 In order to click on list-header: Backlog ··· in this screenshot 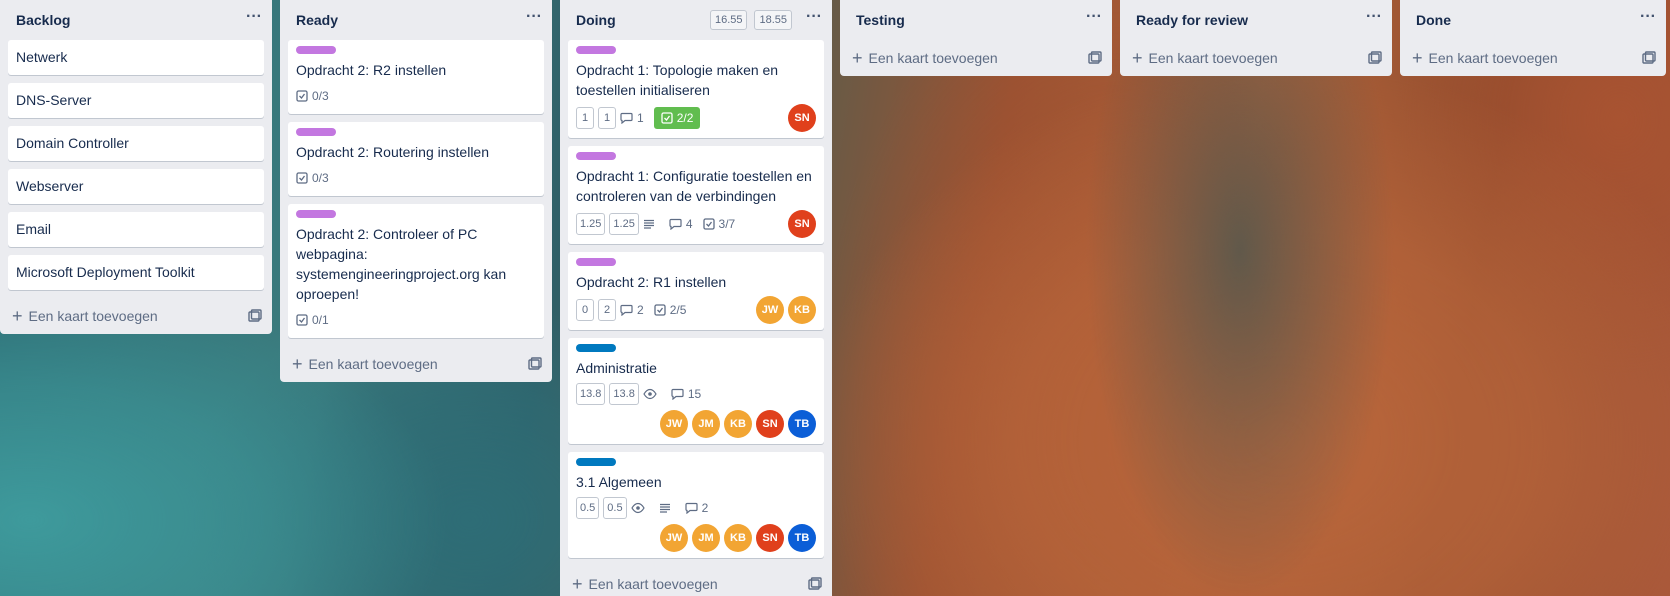, I will do `click(136, 20)`.